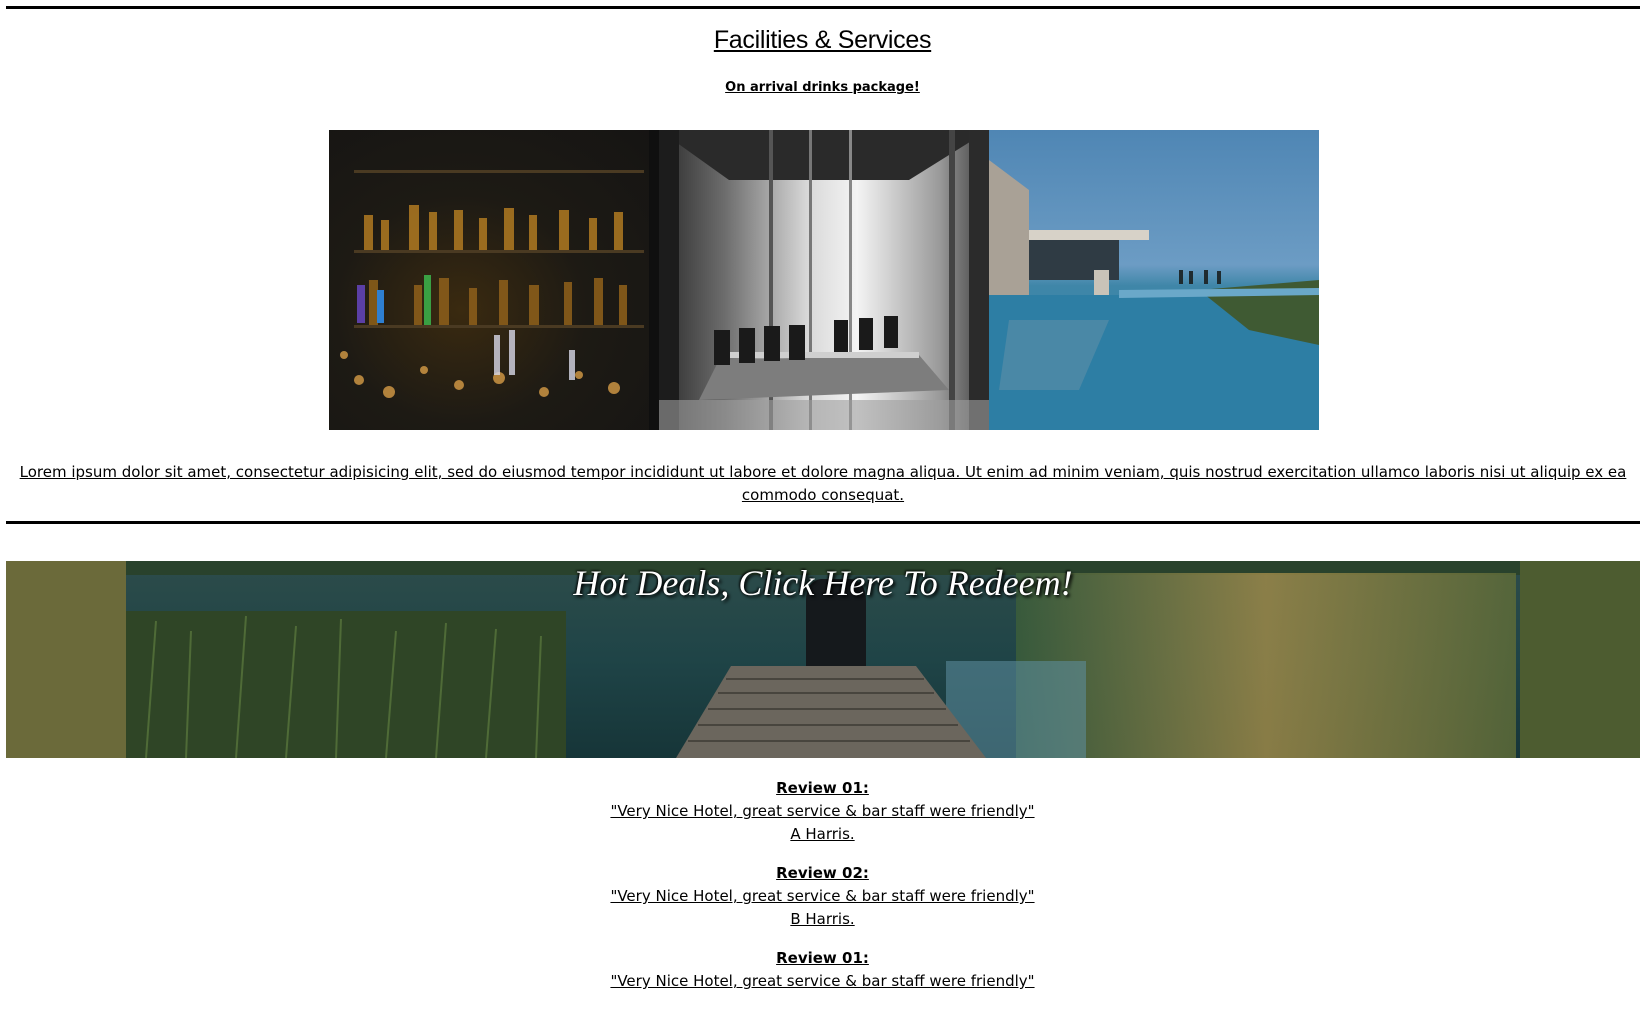 The image size is (1645, 1009). What do you see at coordinates (823, 522) in the screenshot?
I see `middle-divider` at bounding box center [823, 522].